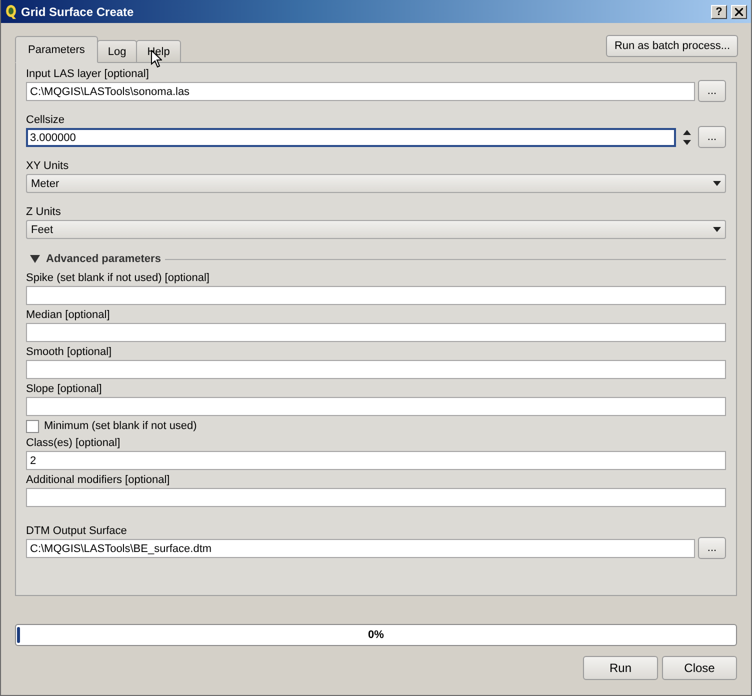 The height and width of the screenshot is (696, 752). I want to click on field-label: Cellsize, so click(45, 120).